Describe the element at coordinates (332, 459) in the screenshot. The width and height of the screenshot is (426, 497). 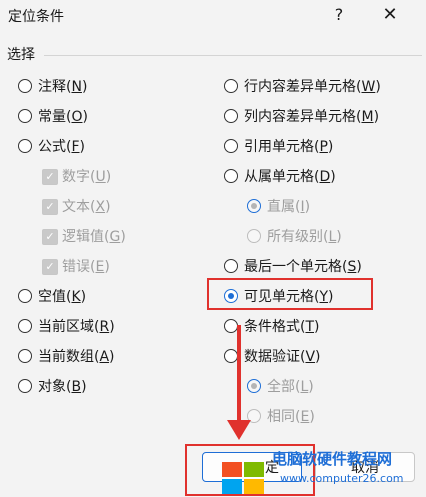
I see `watermark-title: 电脑软硬件教程网` at that location.